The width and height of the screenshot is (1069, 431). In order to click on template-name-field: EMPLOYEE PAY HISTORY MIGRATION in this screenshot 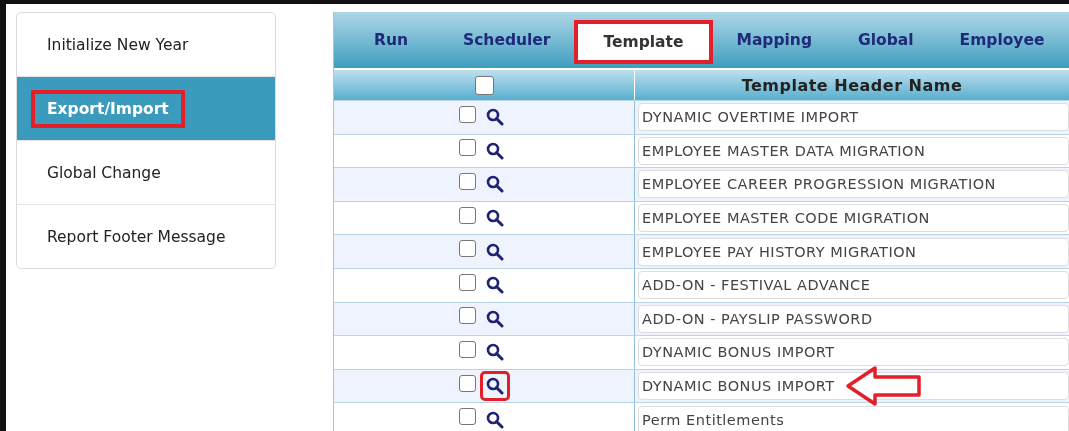, I will do `click(853, 251)`.